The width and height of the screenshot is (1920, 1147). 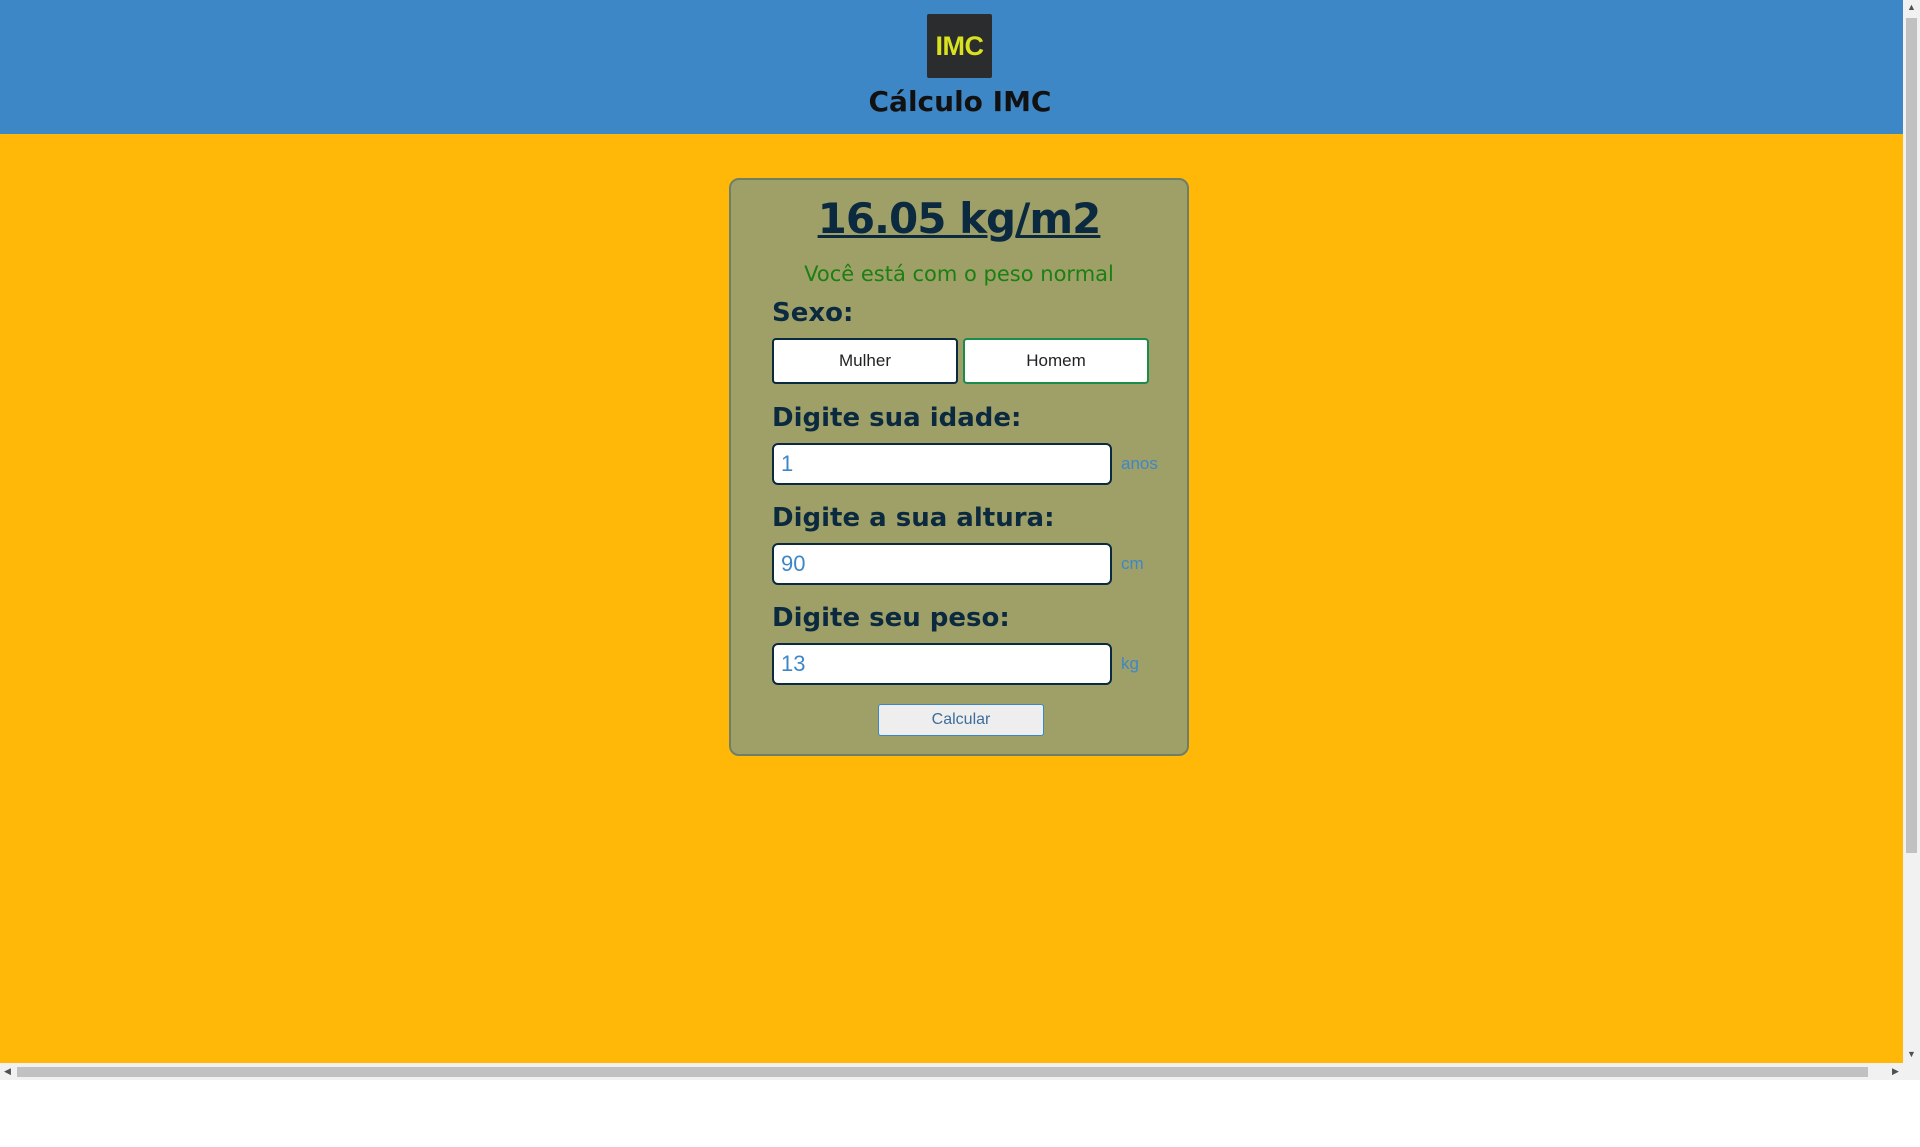 I want to click on scroll-left-icon: ◀, so click(x=7, y=1071).